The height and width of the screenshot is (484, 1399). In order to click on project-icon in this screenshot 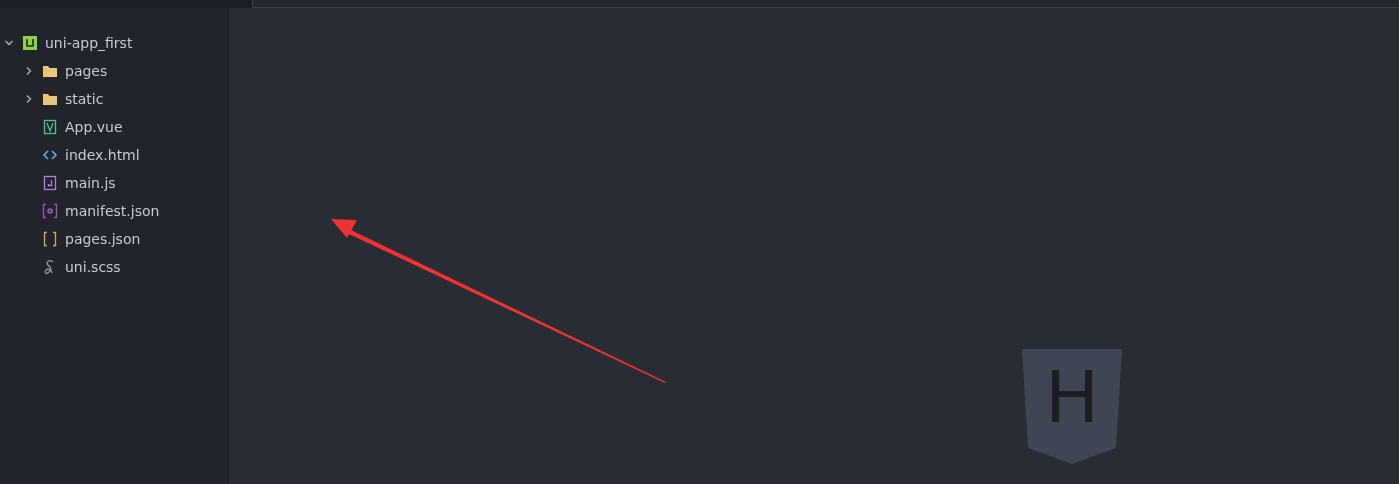, I will do `click(30, 43)`.